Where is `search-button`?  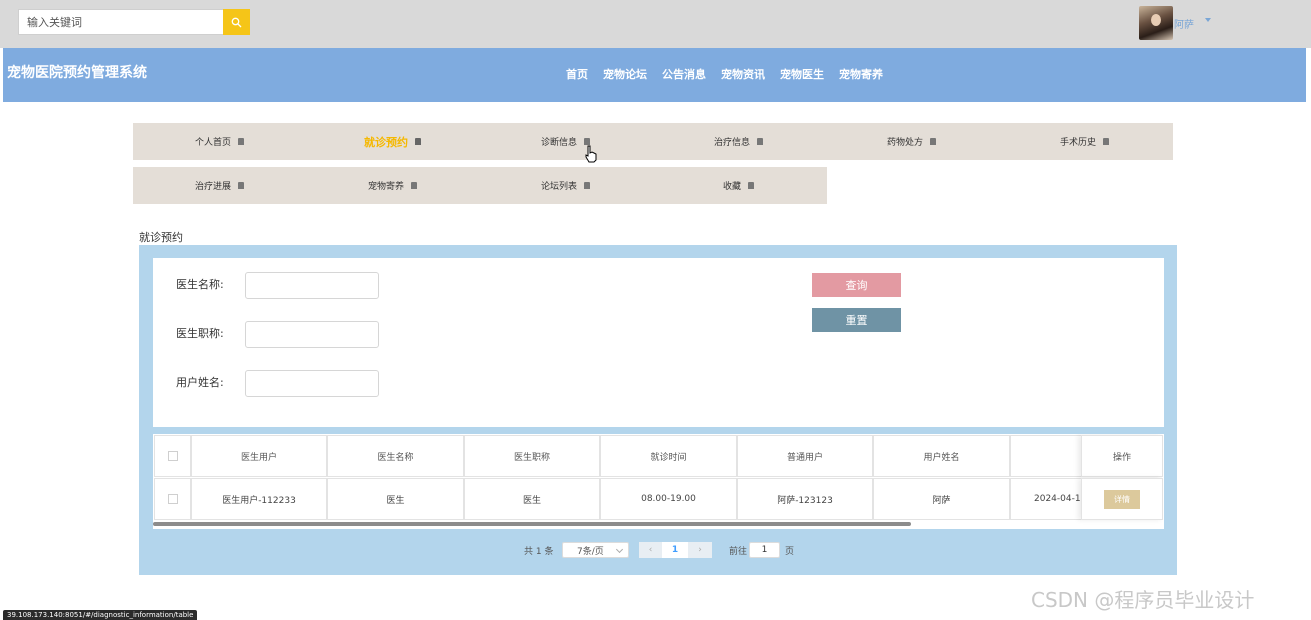
search-button is located at coordinates (236, 22).